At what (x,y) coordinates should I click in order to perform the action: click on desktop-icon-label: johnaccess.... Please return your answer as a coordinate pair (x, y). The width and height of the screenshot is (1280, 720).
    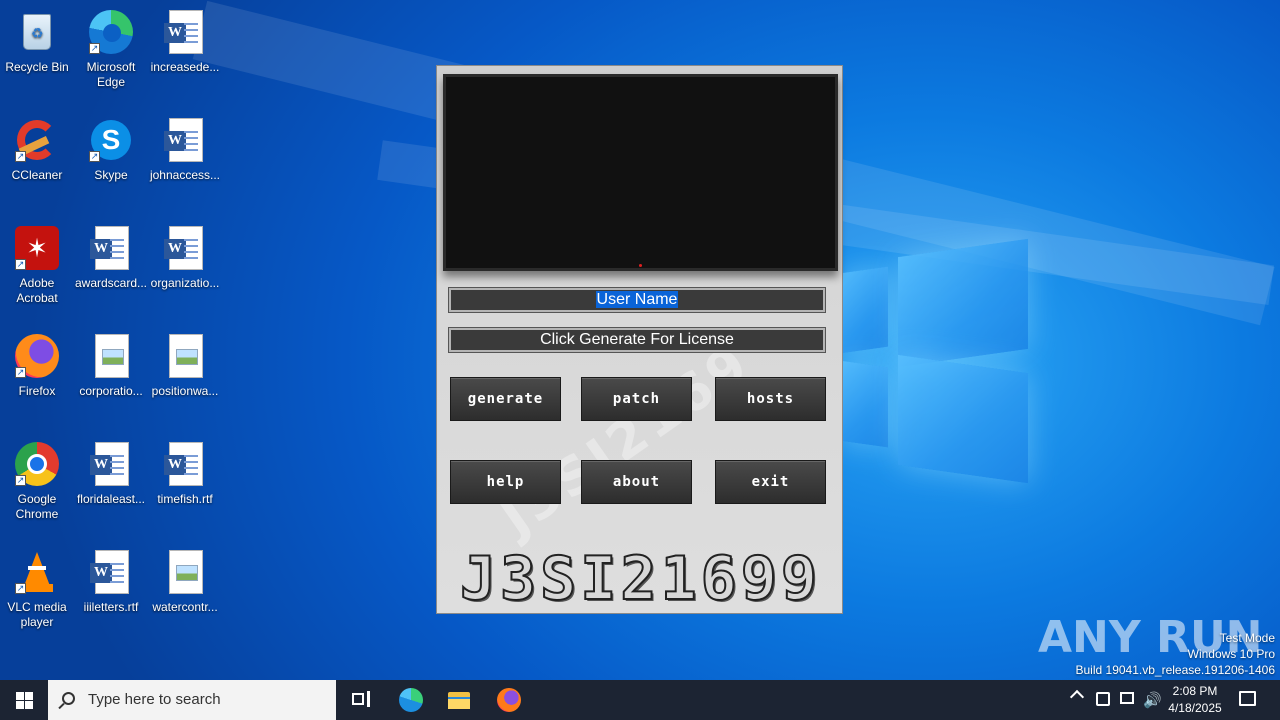
    Looking at the image, I should click on (185, 175).